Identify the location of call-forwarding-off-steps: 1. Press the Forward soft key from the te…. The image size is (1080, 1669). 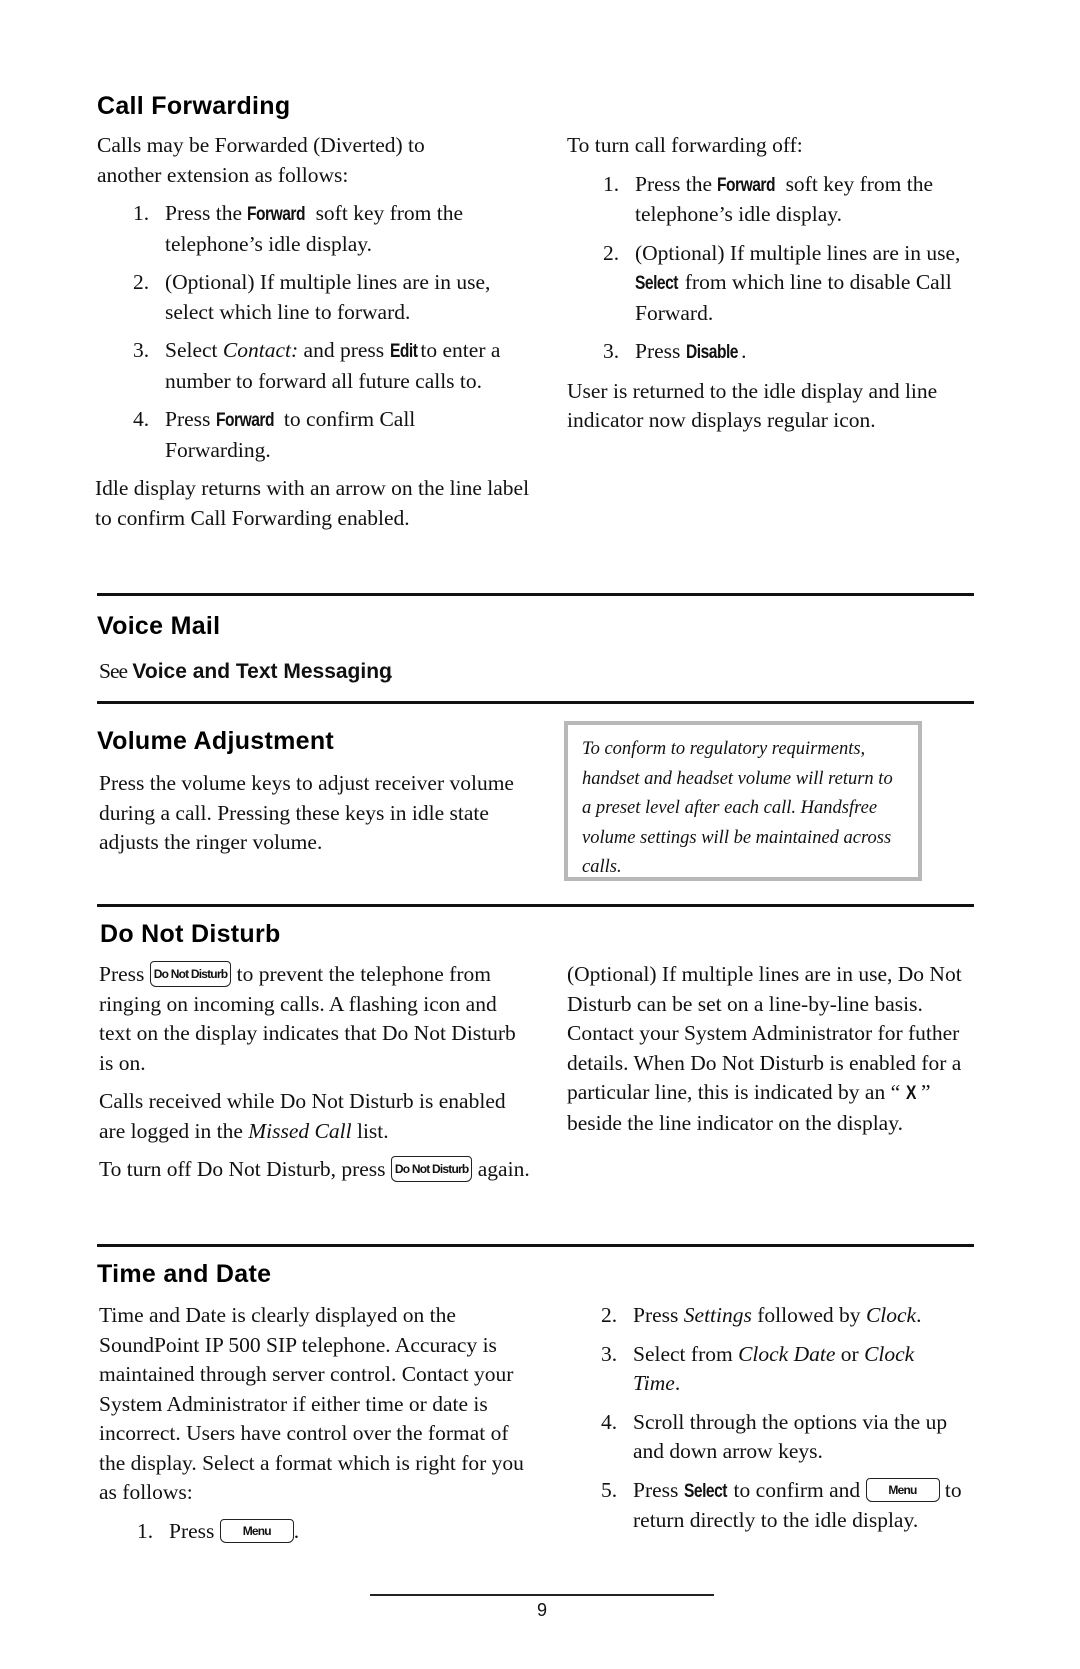
(772, 269).